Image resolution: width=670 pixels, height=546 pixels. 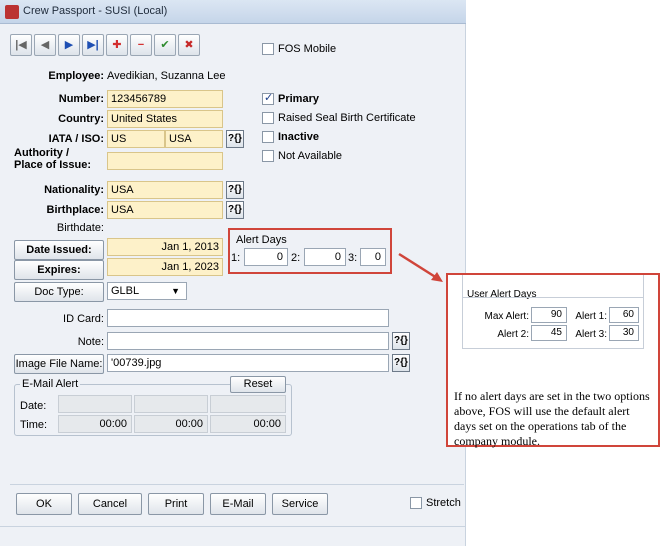 I want to click on window-title: Crew Passport - SUSI (Local), so click(x=95, y=11).